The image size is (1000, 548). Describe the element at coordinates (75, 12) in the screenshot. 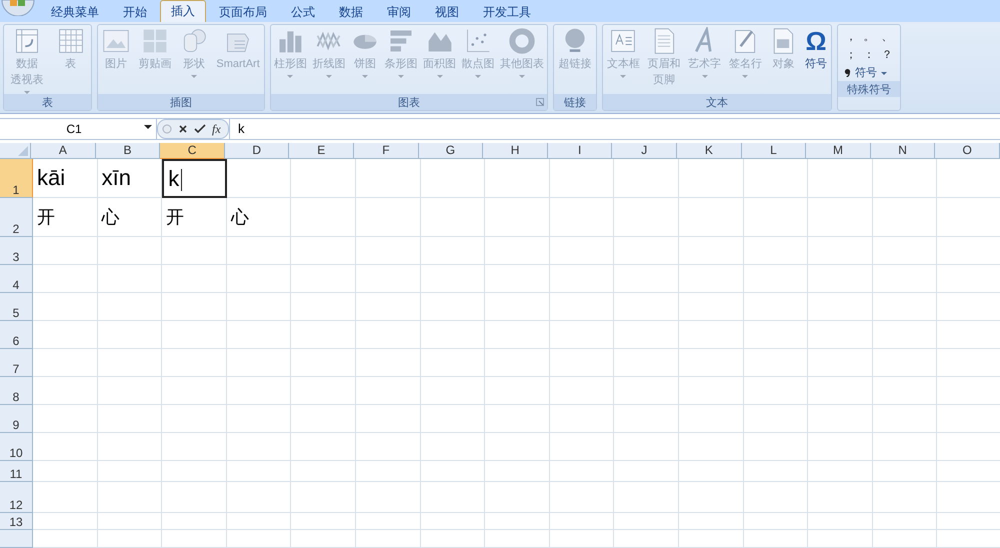

I see `ribbon-tab: 经典菜单` at that location.